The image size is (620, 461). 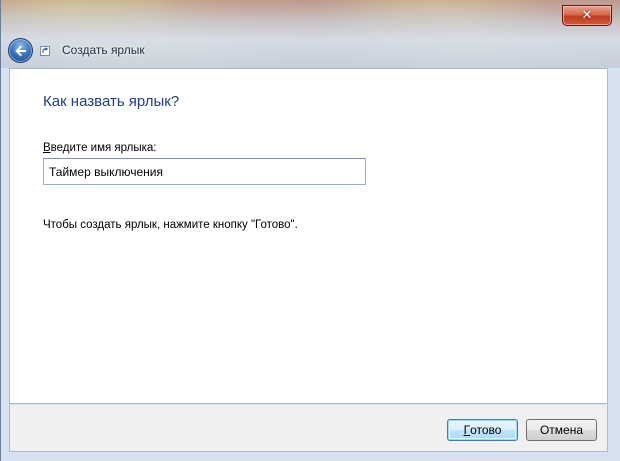 I want to click on close-icon: ✕, so click(x=587, y=15).